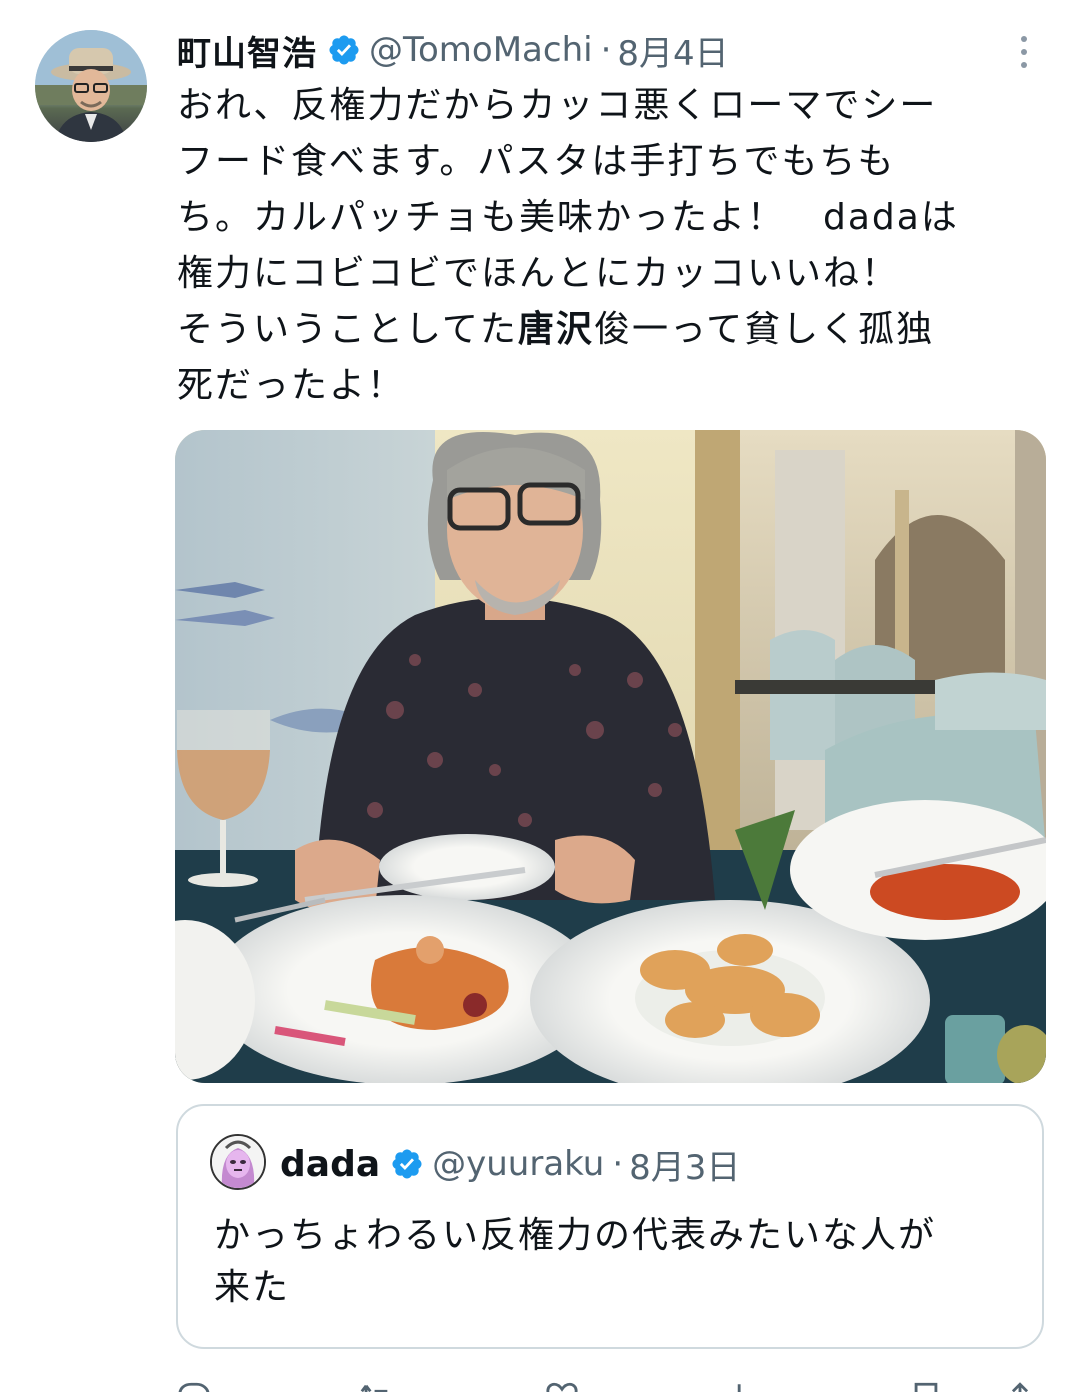 This screenshot has height=1392, width=1080. I want to click on tweet-text-line: おれ、反権力だからカッコ悪くローマでシー, so click(557, 105).